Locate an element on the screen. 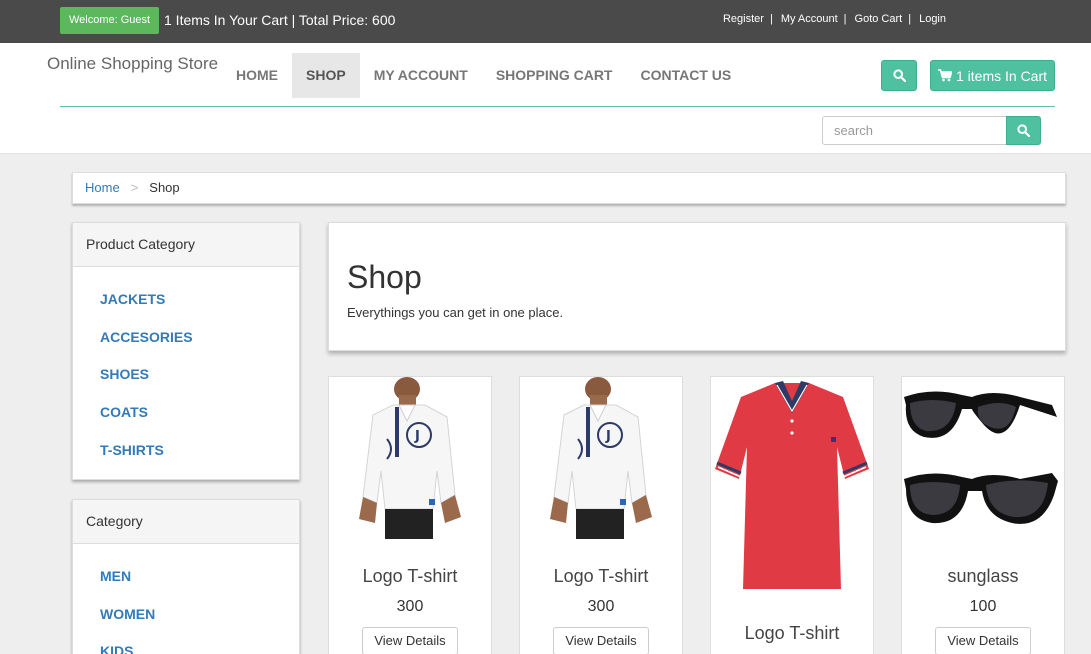 The height and width of the screenshot is (654, 1091). cart-button: 1 items In Cart is located at coordinates (992, 75).